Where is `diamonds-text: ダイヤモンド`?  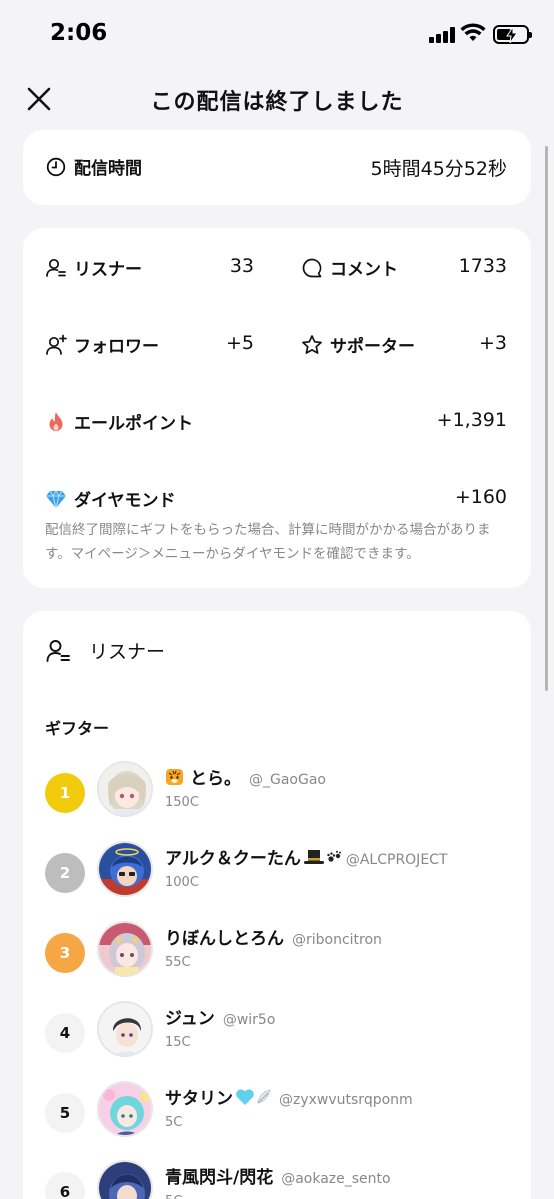 diamonds-text: ダイヤモンド is located at coordinates (125, 501).